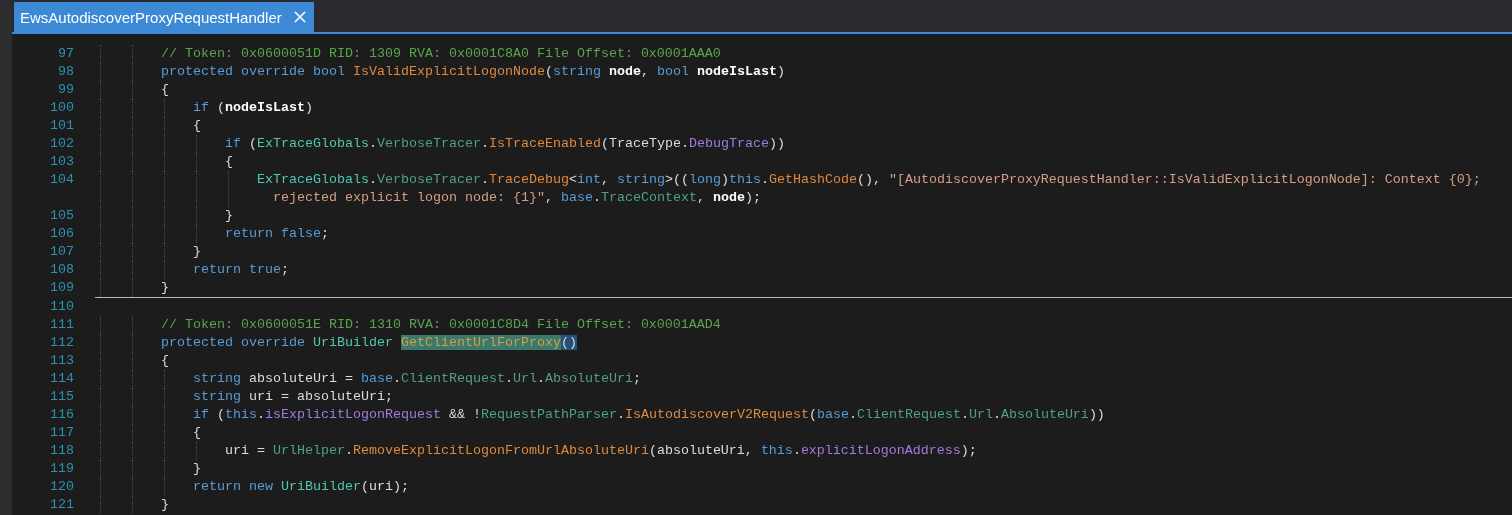  Describe the element at coordinates (62, 216) in the screenshot. I see `line-number: 105` at that location.